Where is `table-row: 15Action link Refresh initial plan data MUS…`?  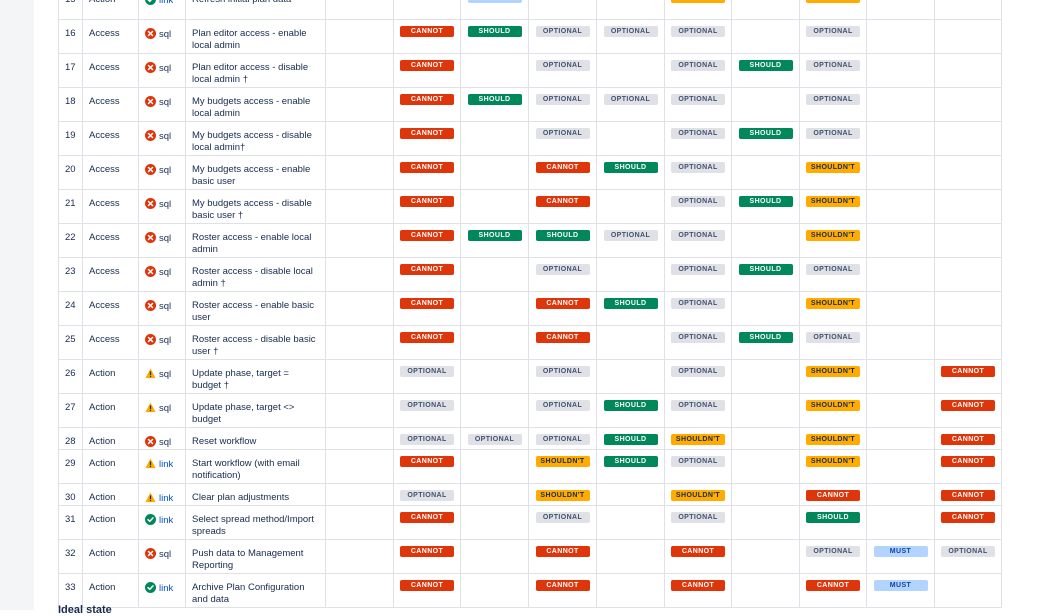 table-row: 15Action link Refresh initial plan data MUS… is located at coordinates (530, 10).